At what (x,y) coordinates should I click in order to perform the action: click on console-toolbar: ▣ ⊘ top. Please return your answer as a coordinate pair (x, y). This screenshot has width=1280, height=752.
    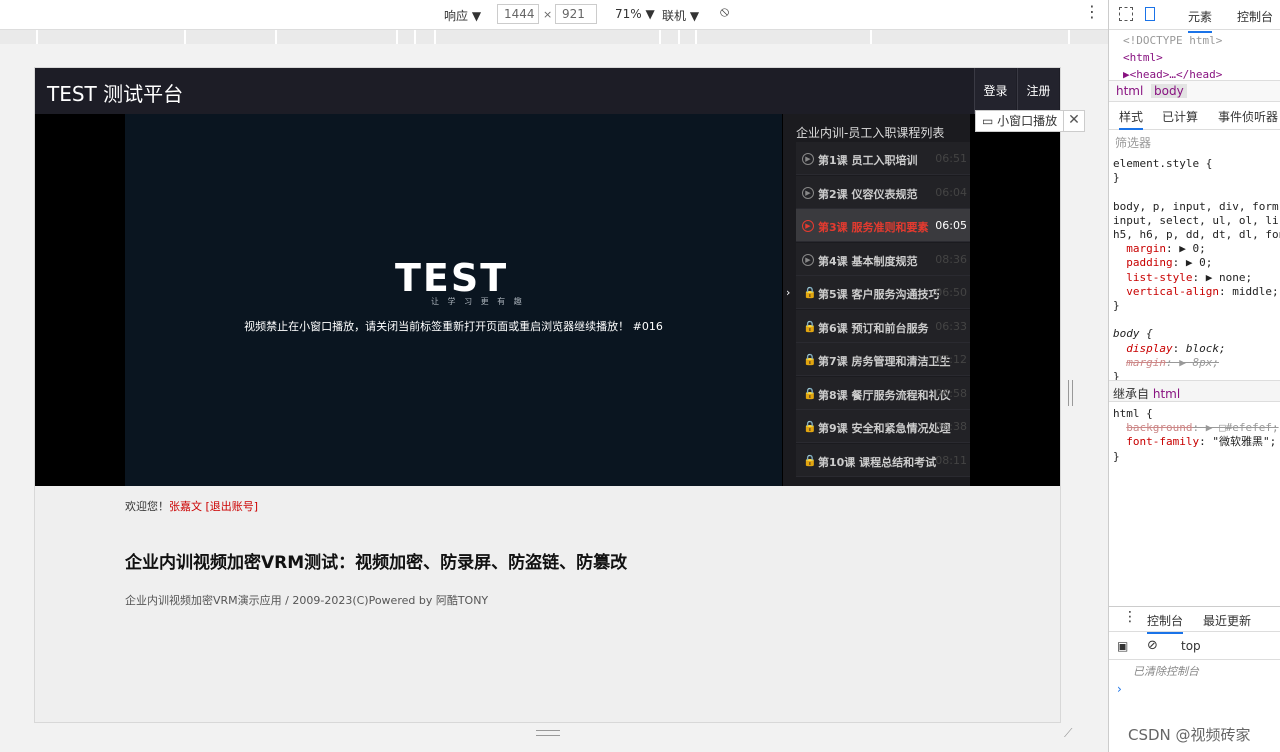
    Looking at the image, I should click on (1194, 647).